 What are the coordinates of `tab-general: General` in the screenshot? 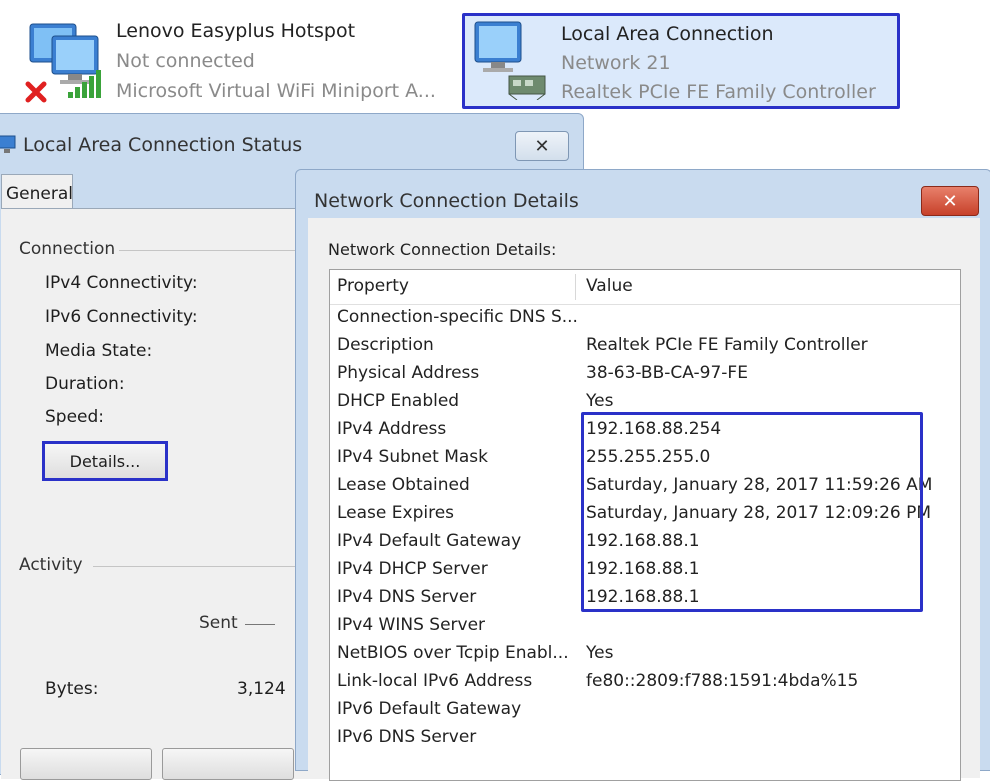 It's located at (37, 192).